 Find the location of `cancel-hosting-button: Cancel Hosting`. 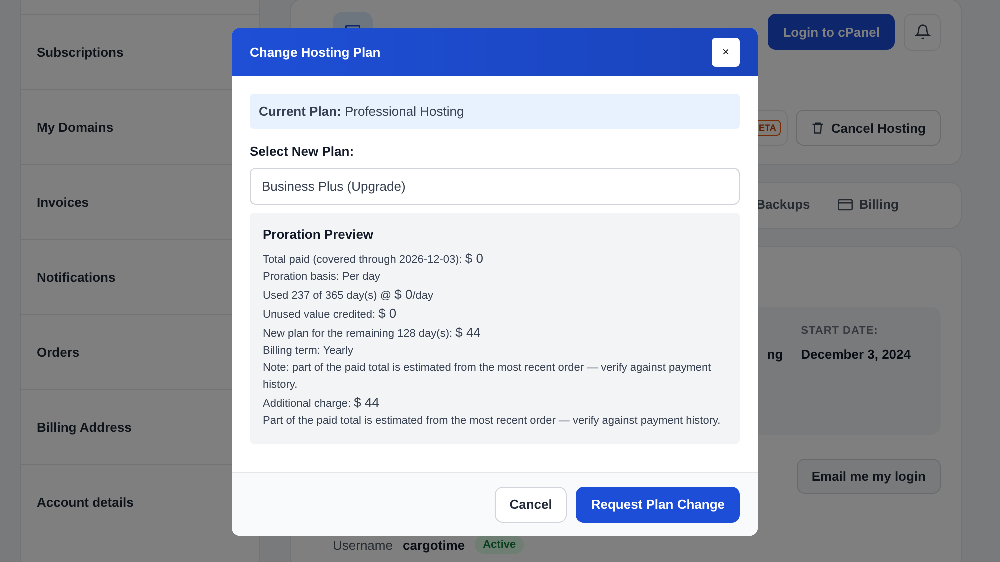

cancel-hosting-button: Cancel Hosting is located at coordinates (868, 128).